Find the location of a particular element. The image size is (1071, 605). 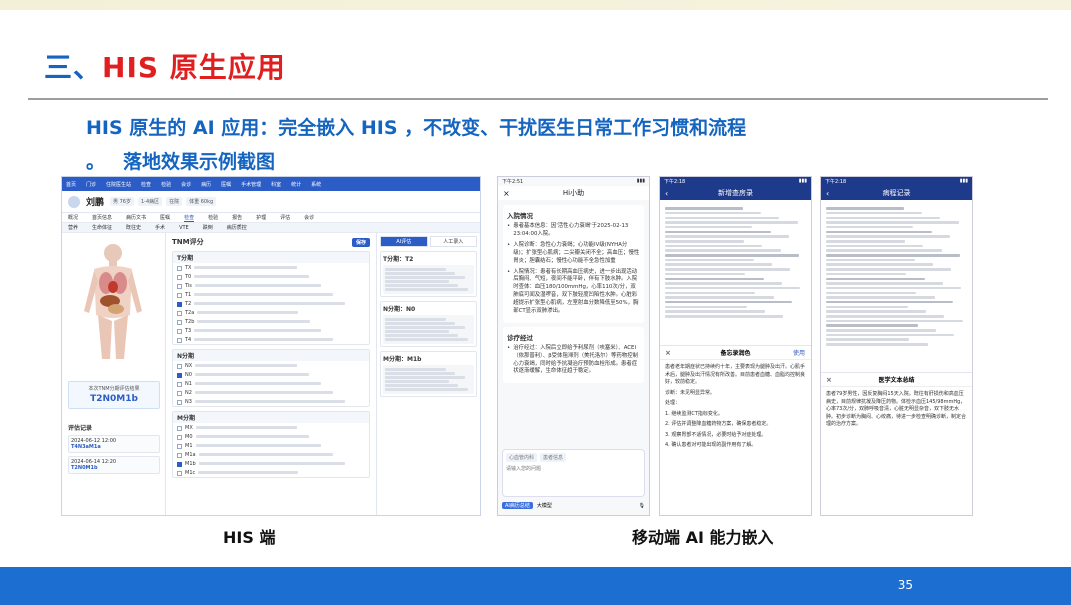

tnm-option: M0 is located at coordinates (271, 436).